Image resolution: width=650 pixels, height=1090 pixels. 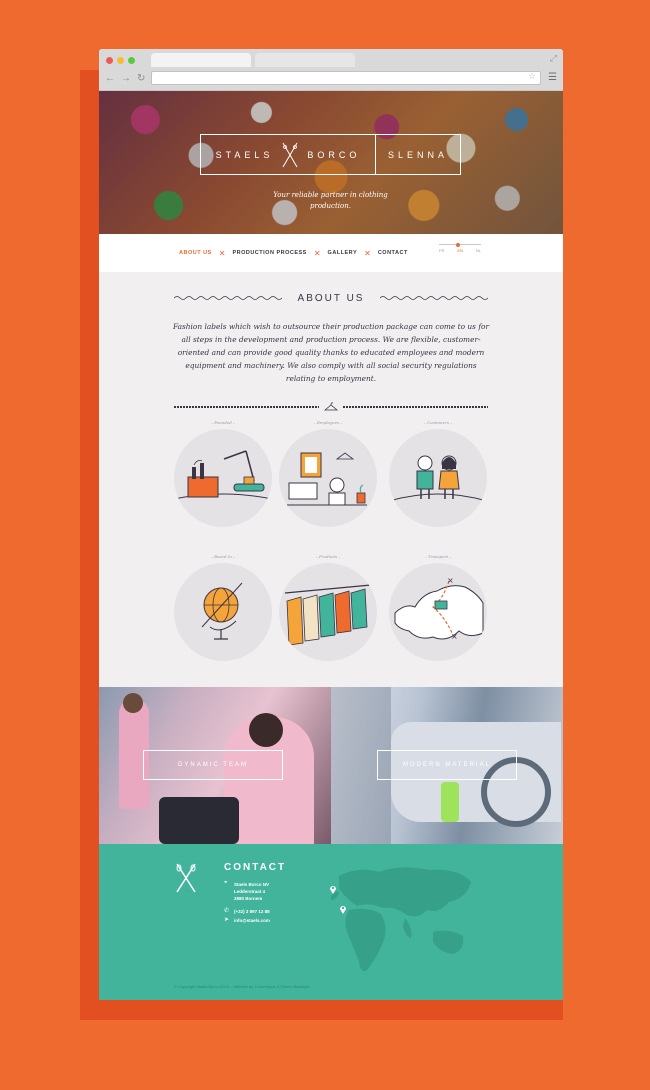 What do you see at coordinates (331, 406) in the screenshot?
I see `rope-divider` at bounding box center [331, 406].